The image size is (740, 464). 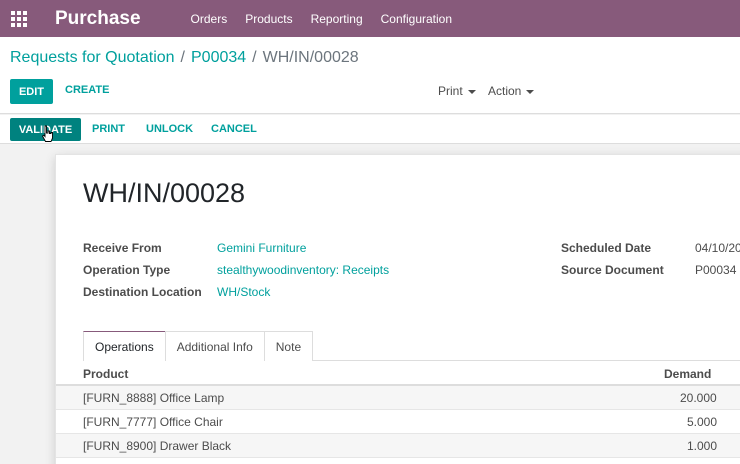 I want to click on product-cell: [FURN_7777] Office Chair, so click(x=153, y=422).